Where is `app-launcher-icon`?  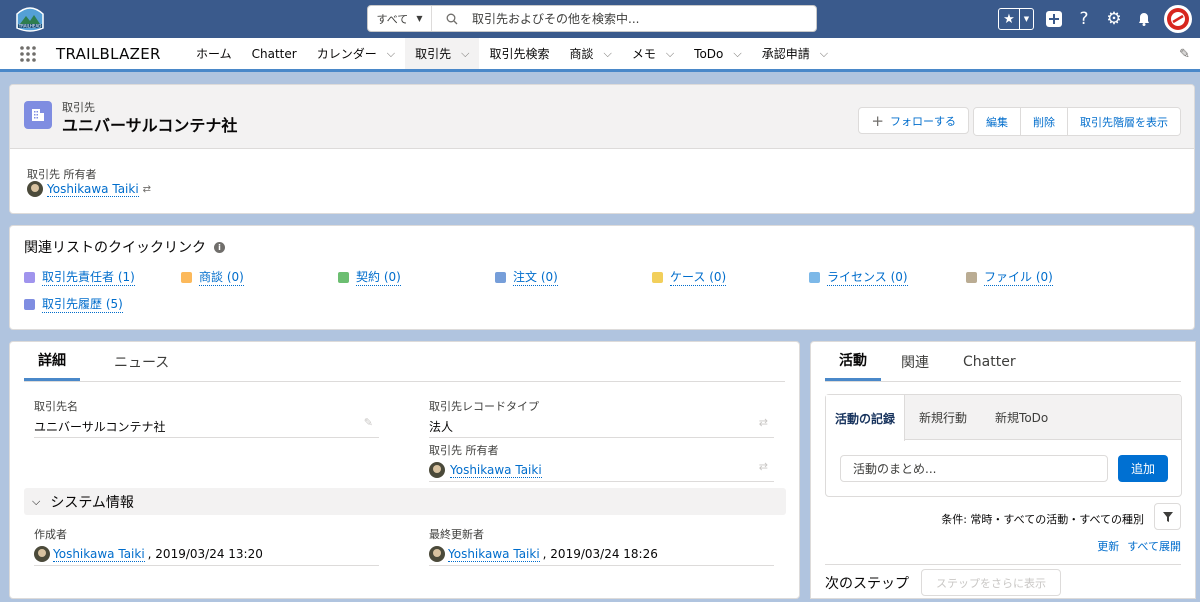
app-launcher-icon is located at coordinates (28, 54).